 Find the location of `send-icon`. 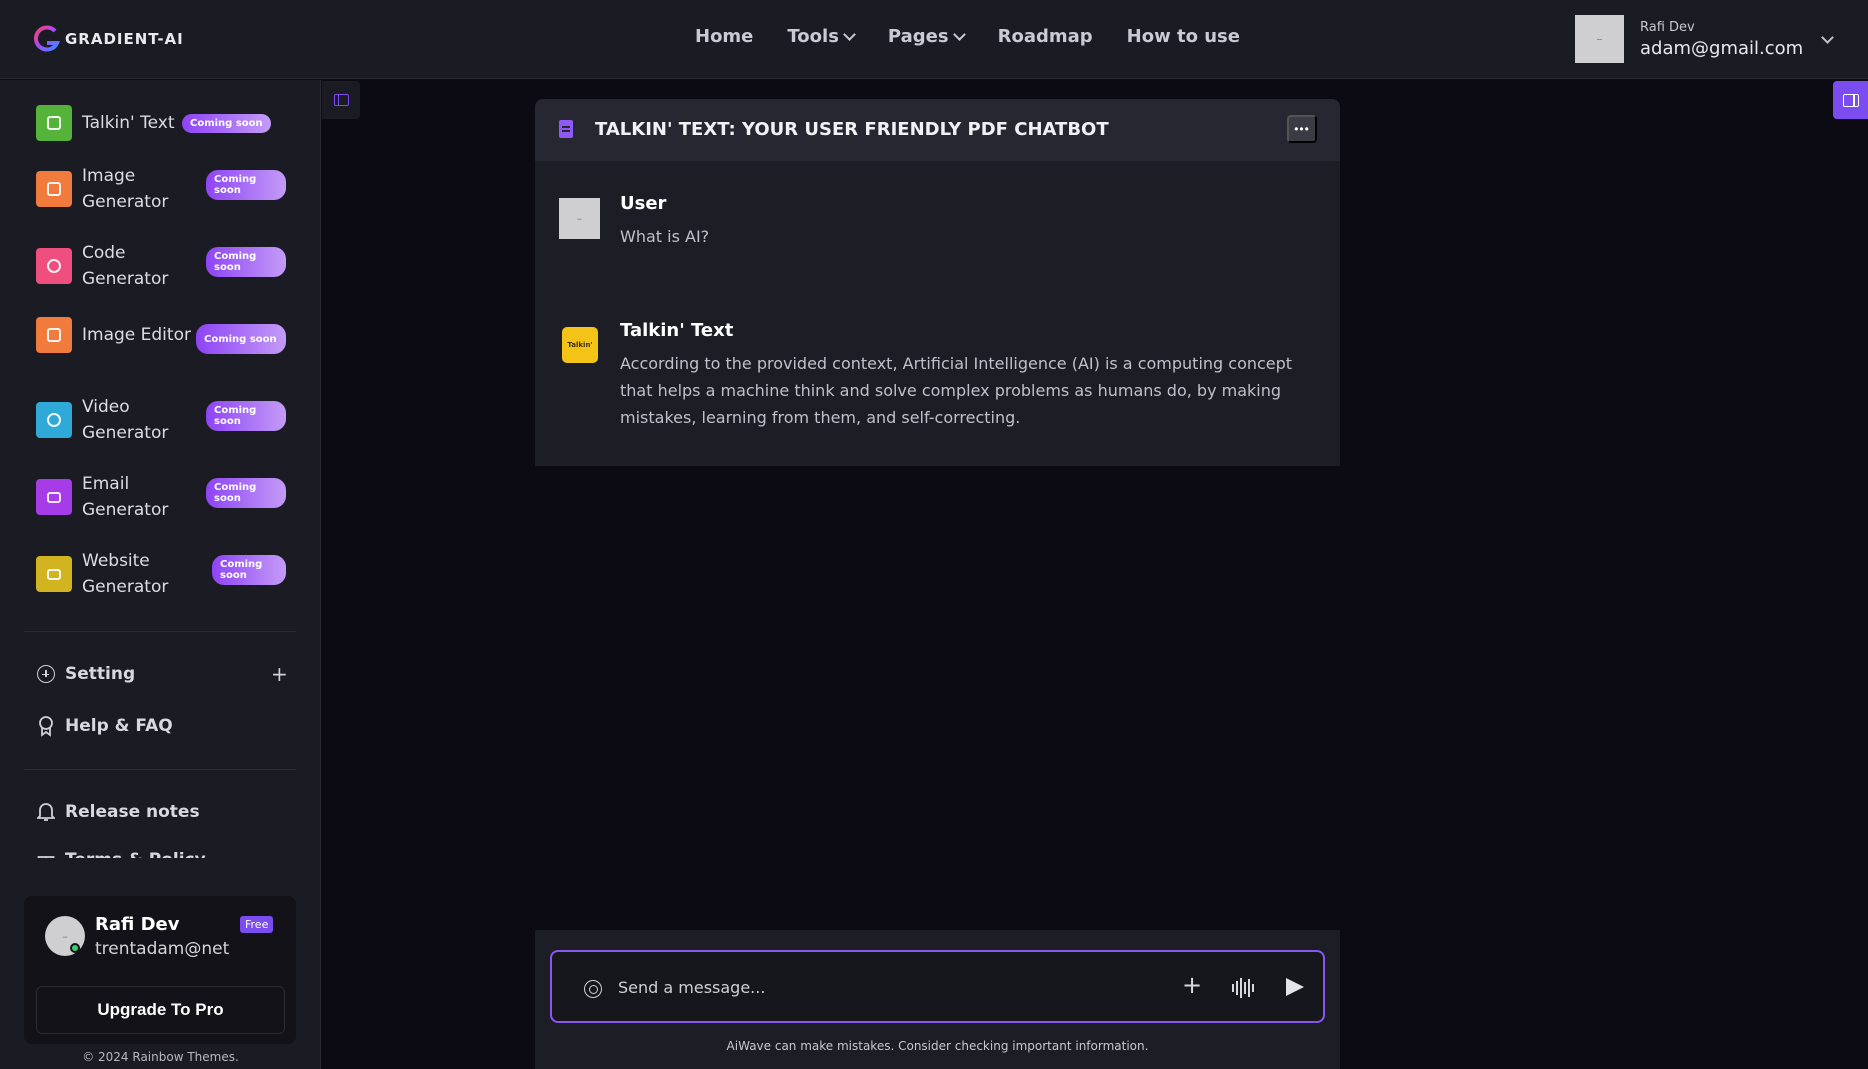

send-icon is located at coordinates (1295, 987).